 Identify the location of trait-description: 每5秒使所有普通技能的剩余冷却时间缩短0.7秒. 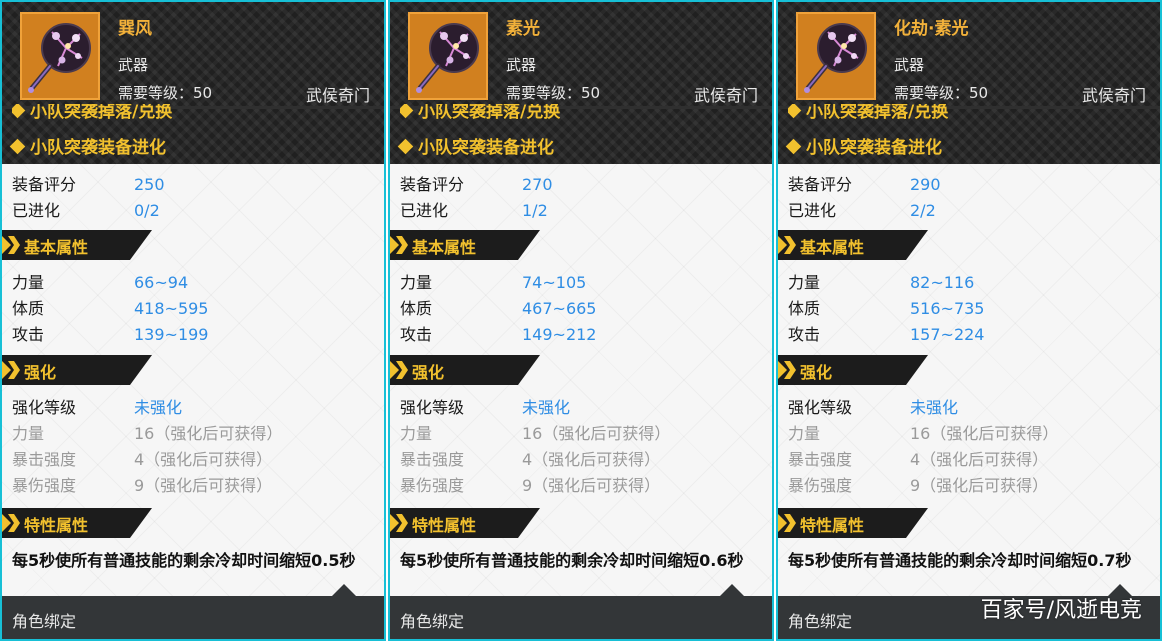
(960, 560).